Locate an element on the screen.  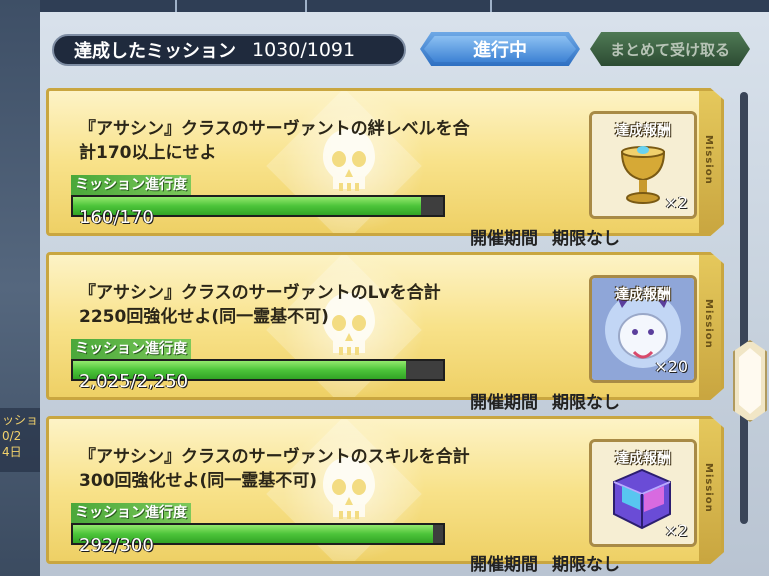
mission-title: 『アサシン』クラスのサーヴァントのスキルを合計 300回強化せよ(同一霊基不可) is located at coordinates (274, 469).